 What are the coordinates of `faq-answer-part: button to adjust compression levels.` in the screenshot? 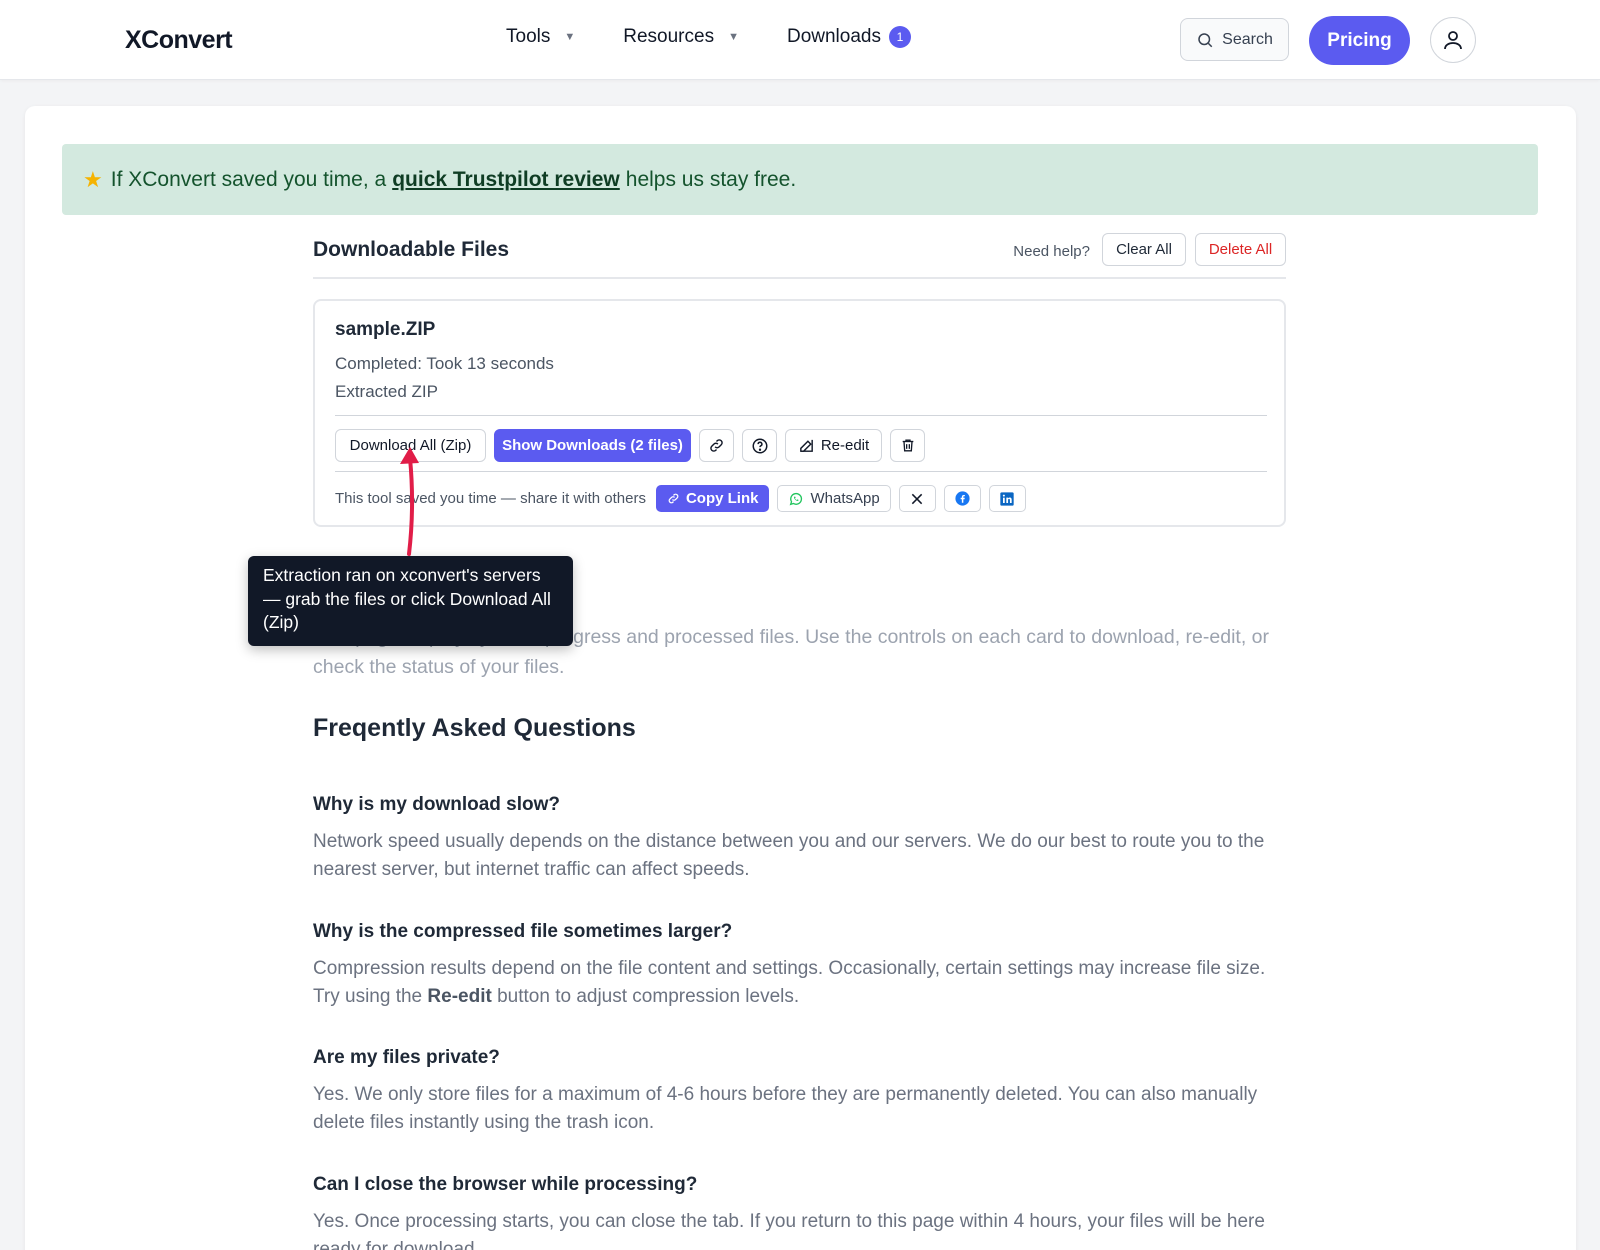 It's located at (648, 996).